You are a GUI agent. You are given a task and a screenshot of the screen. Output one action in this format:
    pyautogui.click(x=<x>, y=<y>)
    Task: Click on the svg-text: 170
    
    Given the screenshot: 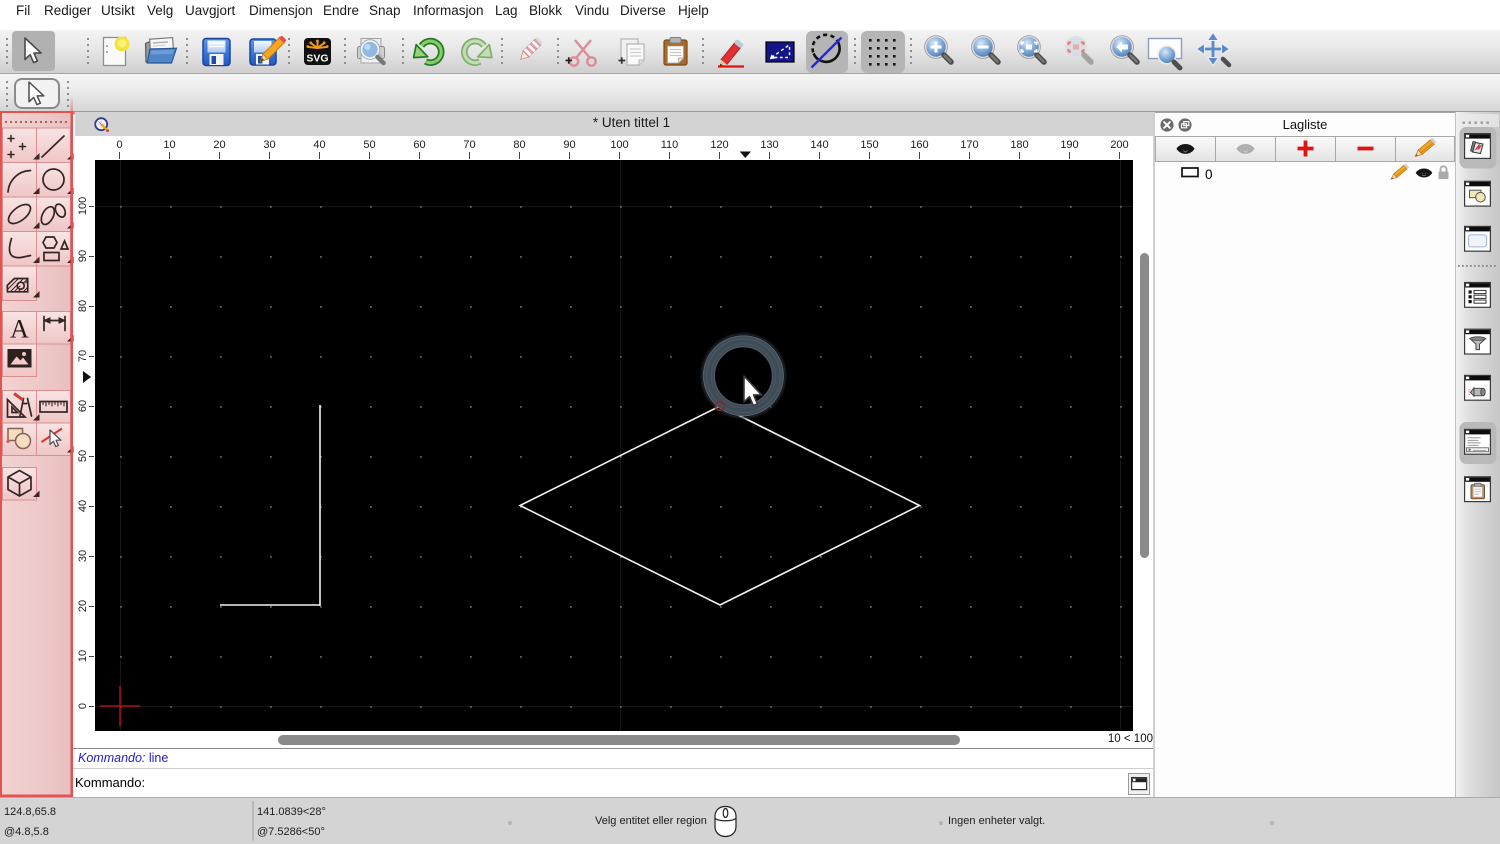 What is the action you would take?
    pyautogui.click(x=969, y=145)
    